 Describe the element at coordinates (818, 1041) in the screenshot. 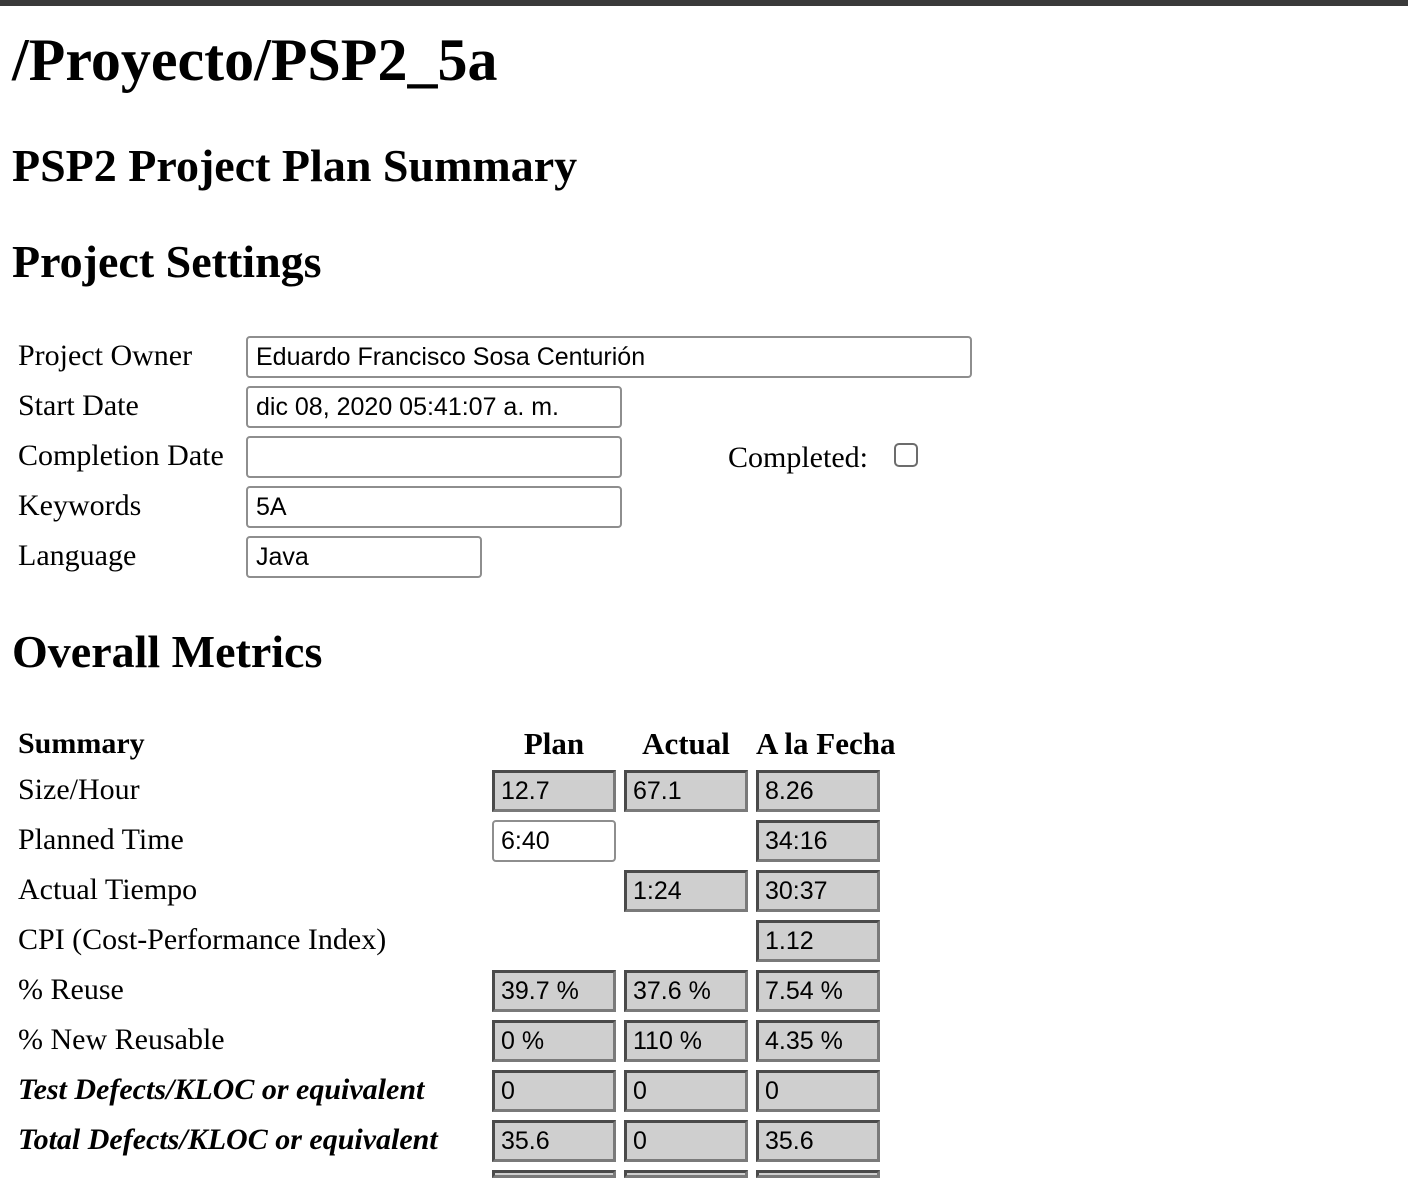

I see `new-reusable-to-date: 4.35 %` at that location.